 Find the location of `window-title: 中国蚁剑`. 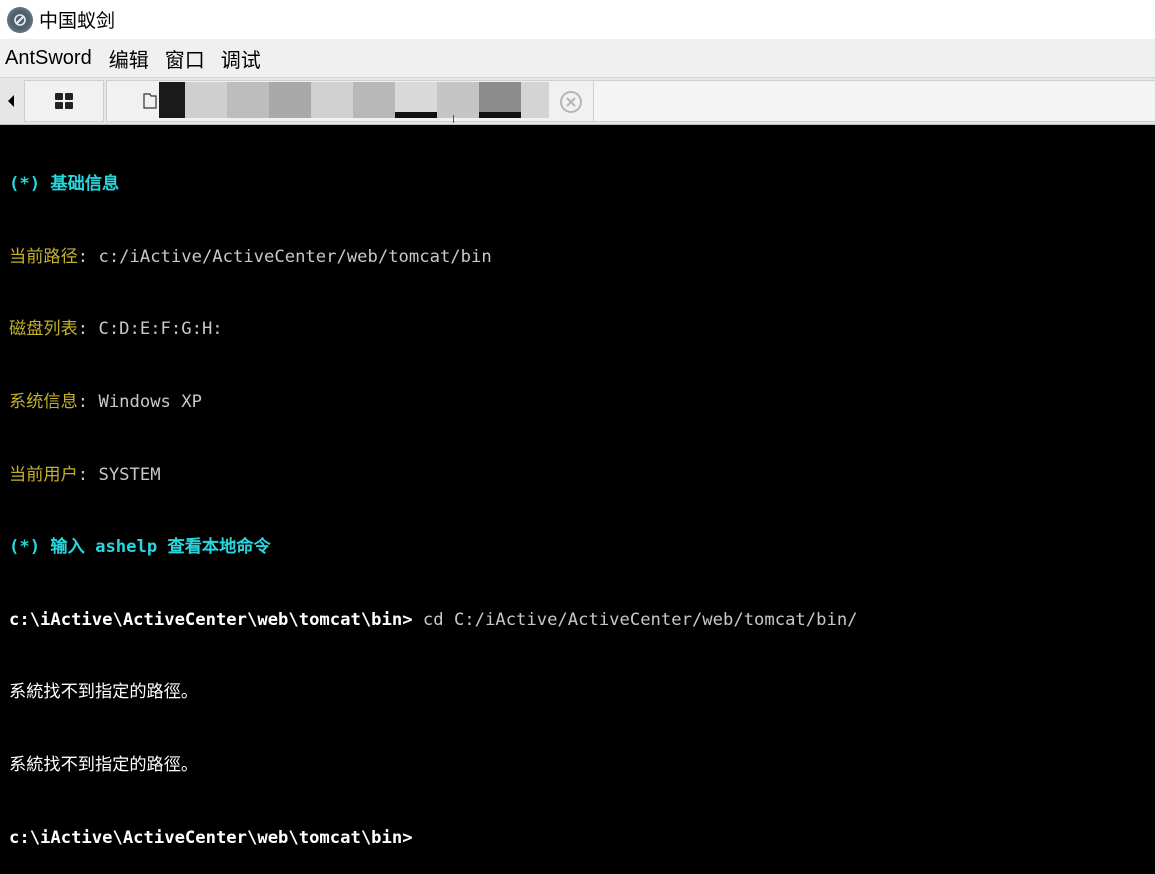

window-title: 中国蚁剑 is located at coordinates (77, 21).